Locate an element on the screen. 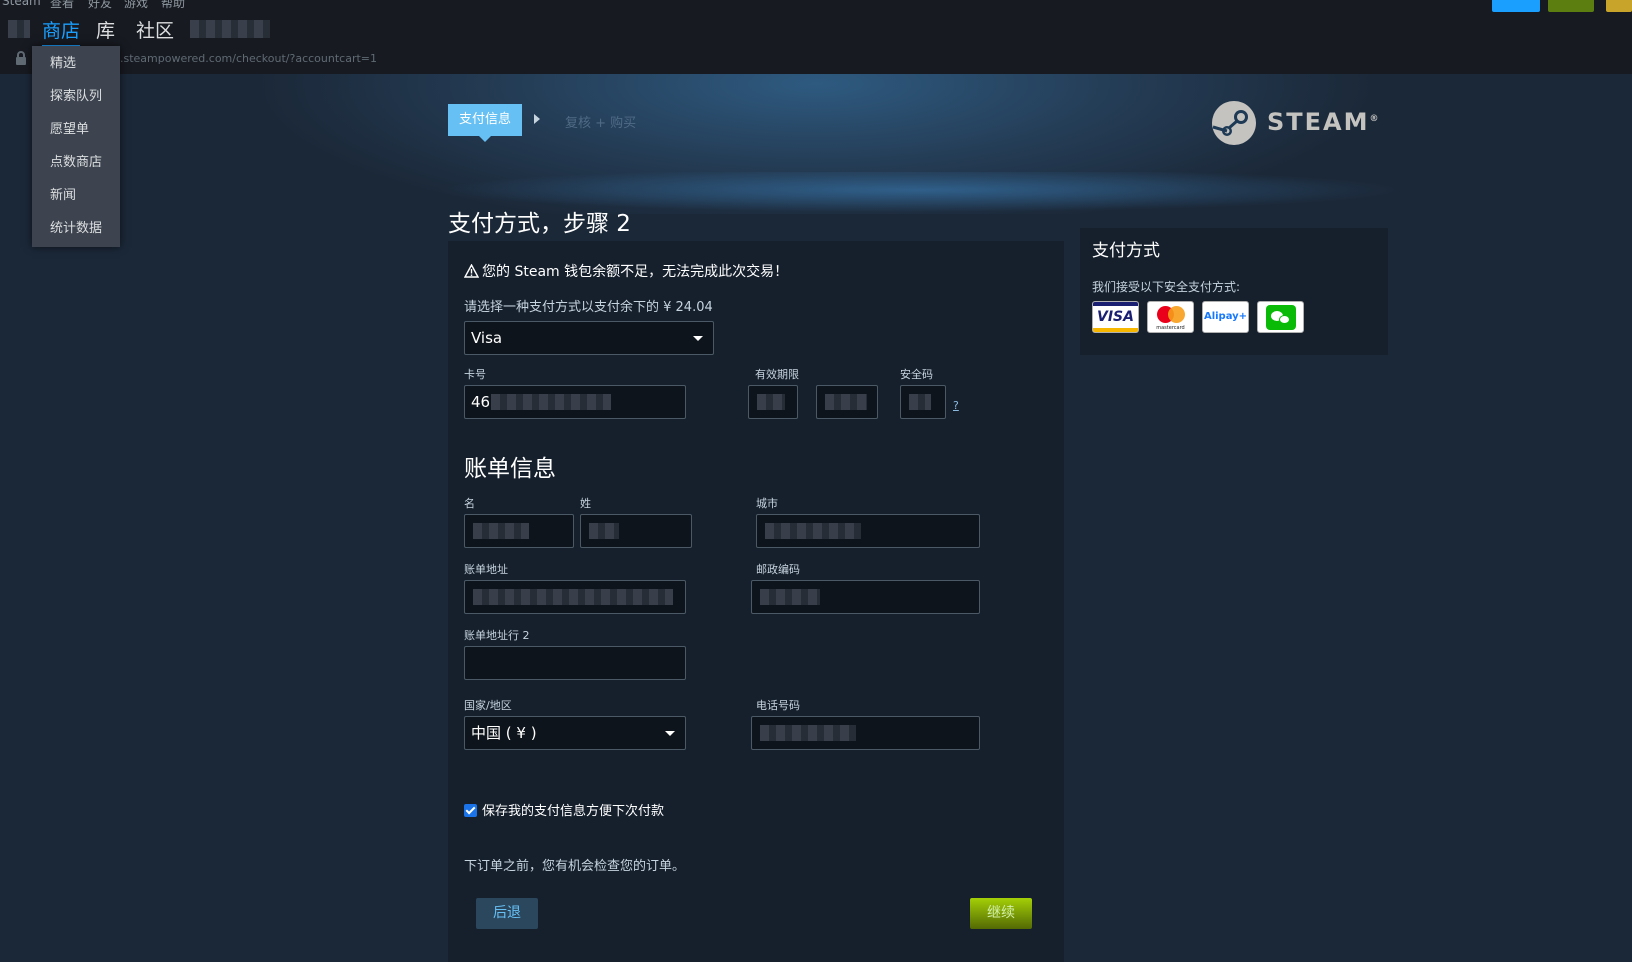 This screenshot has width=1632, height=962. step-payment-info: 支付信息 is located at coordinates (485, 123).